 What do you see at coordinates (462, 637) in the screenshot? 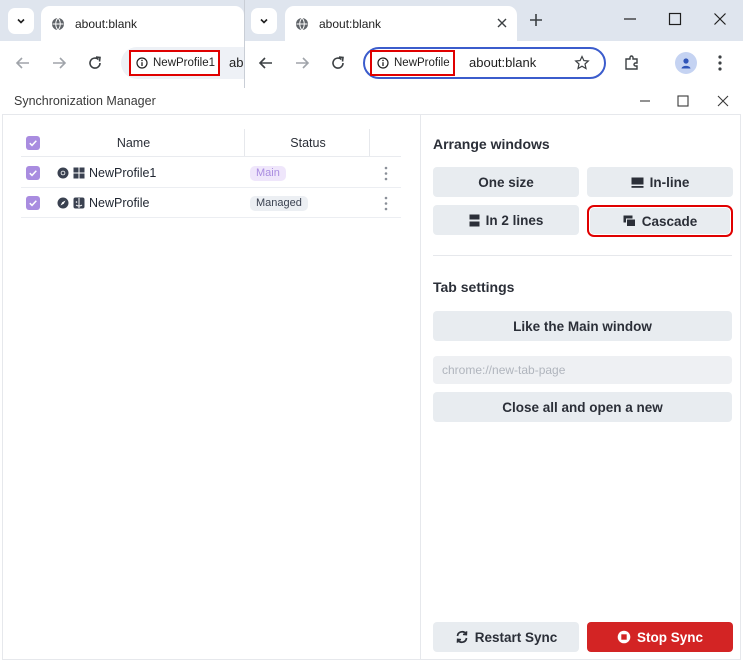
I see `restart-icon` at bounding box center [462, 637].